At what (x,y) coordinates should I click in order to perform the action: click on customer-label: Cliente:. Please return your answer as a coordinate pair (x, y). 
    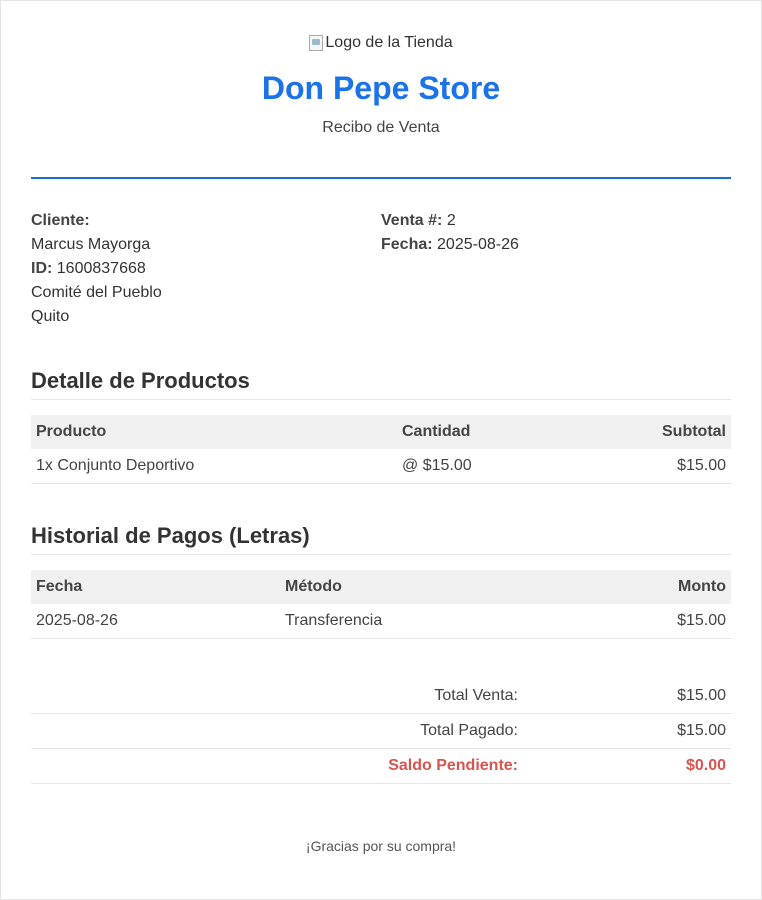
    Looking at the image, I should click on (60, 220).